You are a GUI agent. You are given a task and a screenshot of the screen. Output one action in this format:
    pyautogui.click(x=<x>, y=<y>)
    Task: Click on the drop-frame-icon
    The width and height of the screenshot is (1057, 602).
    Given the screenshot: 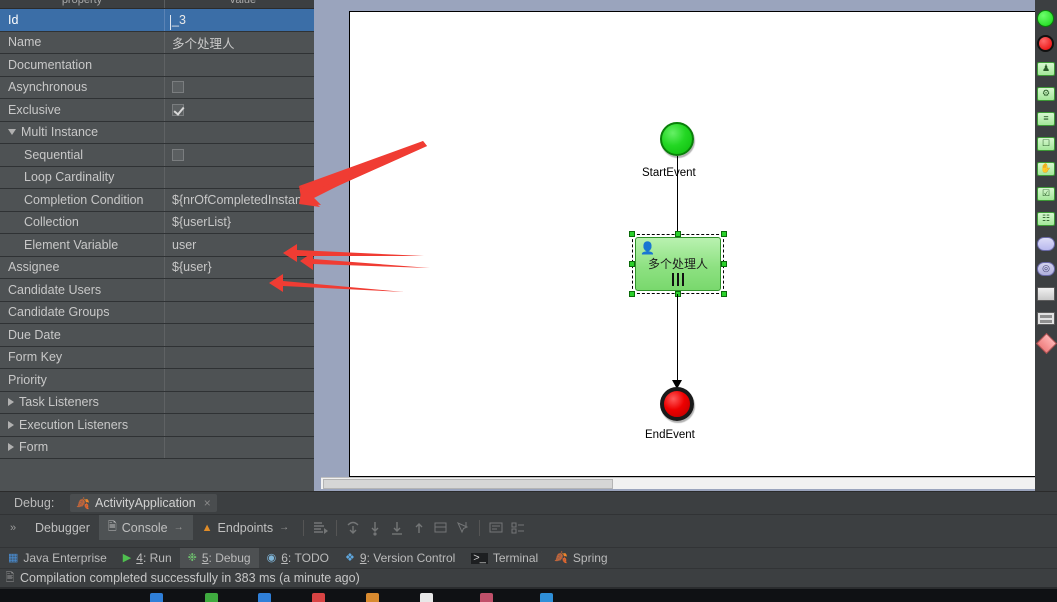 What is the action you would take?
    pyautogui.click(x=441, y=528)
    